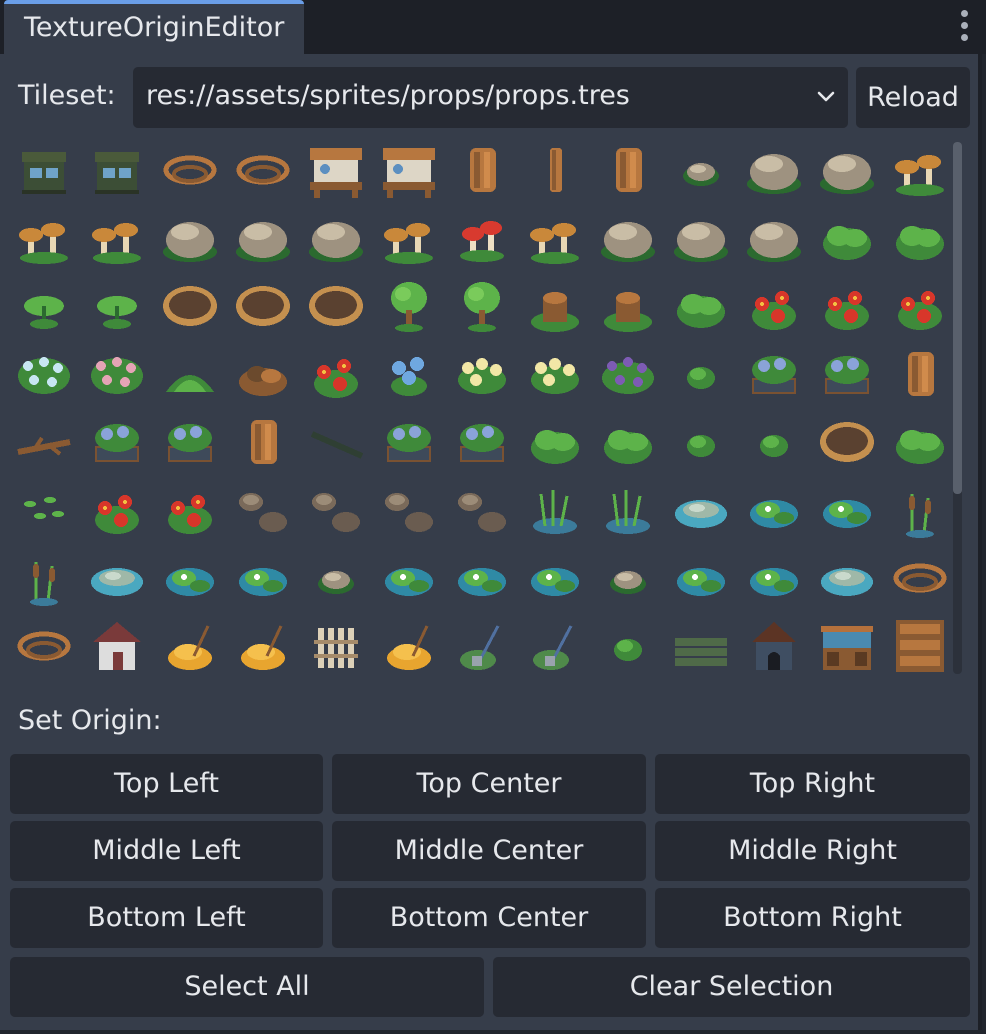 The image size is (986, 1034). Describe the element at coordinates (247, 987) in the screenshot. I see `select-all-button: Select All` at that location.